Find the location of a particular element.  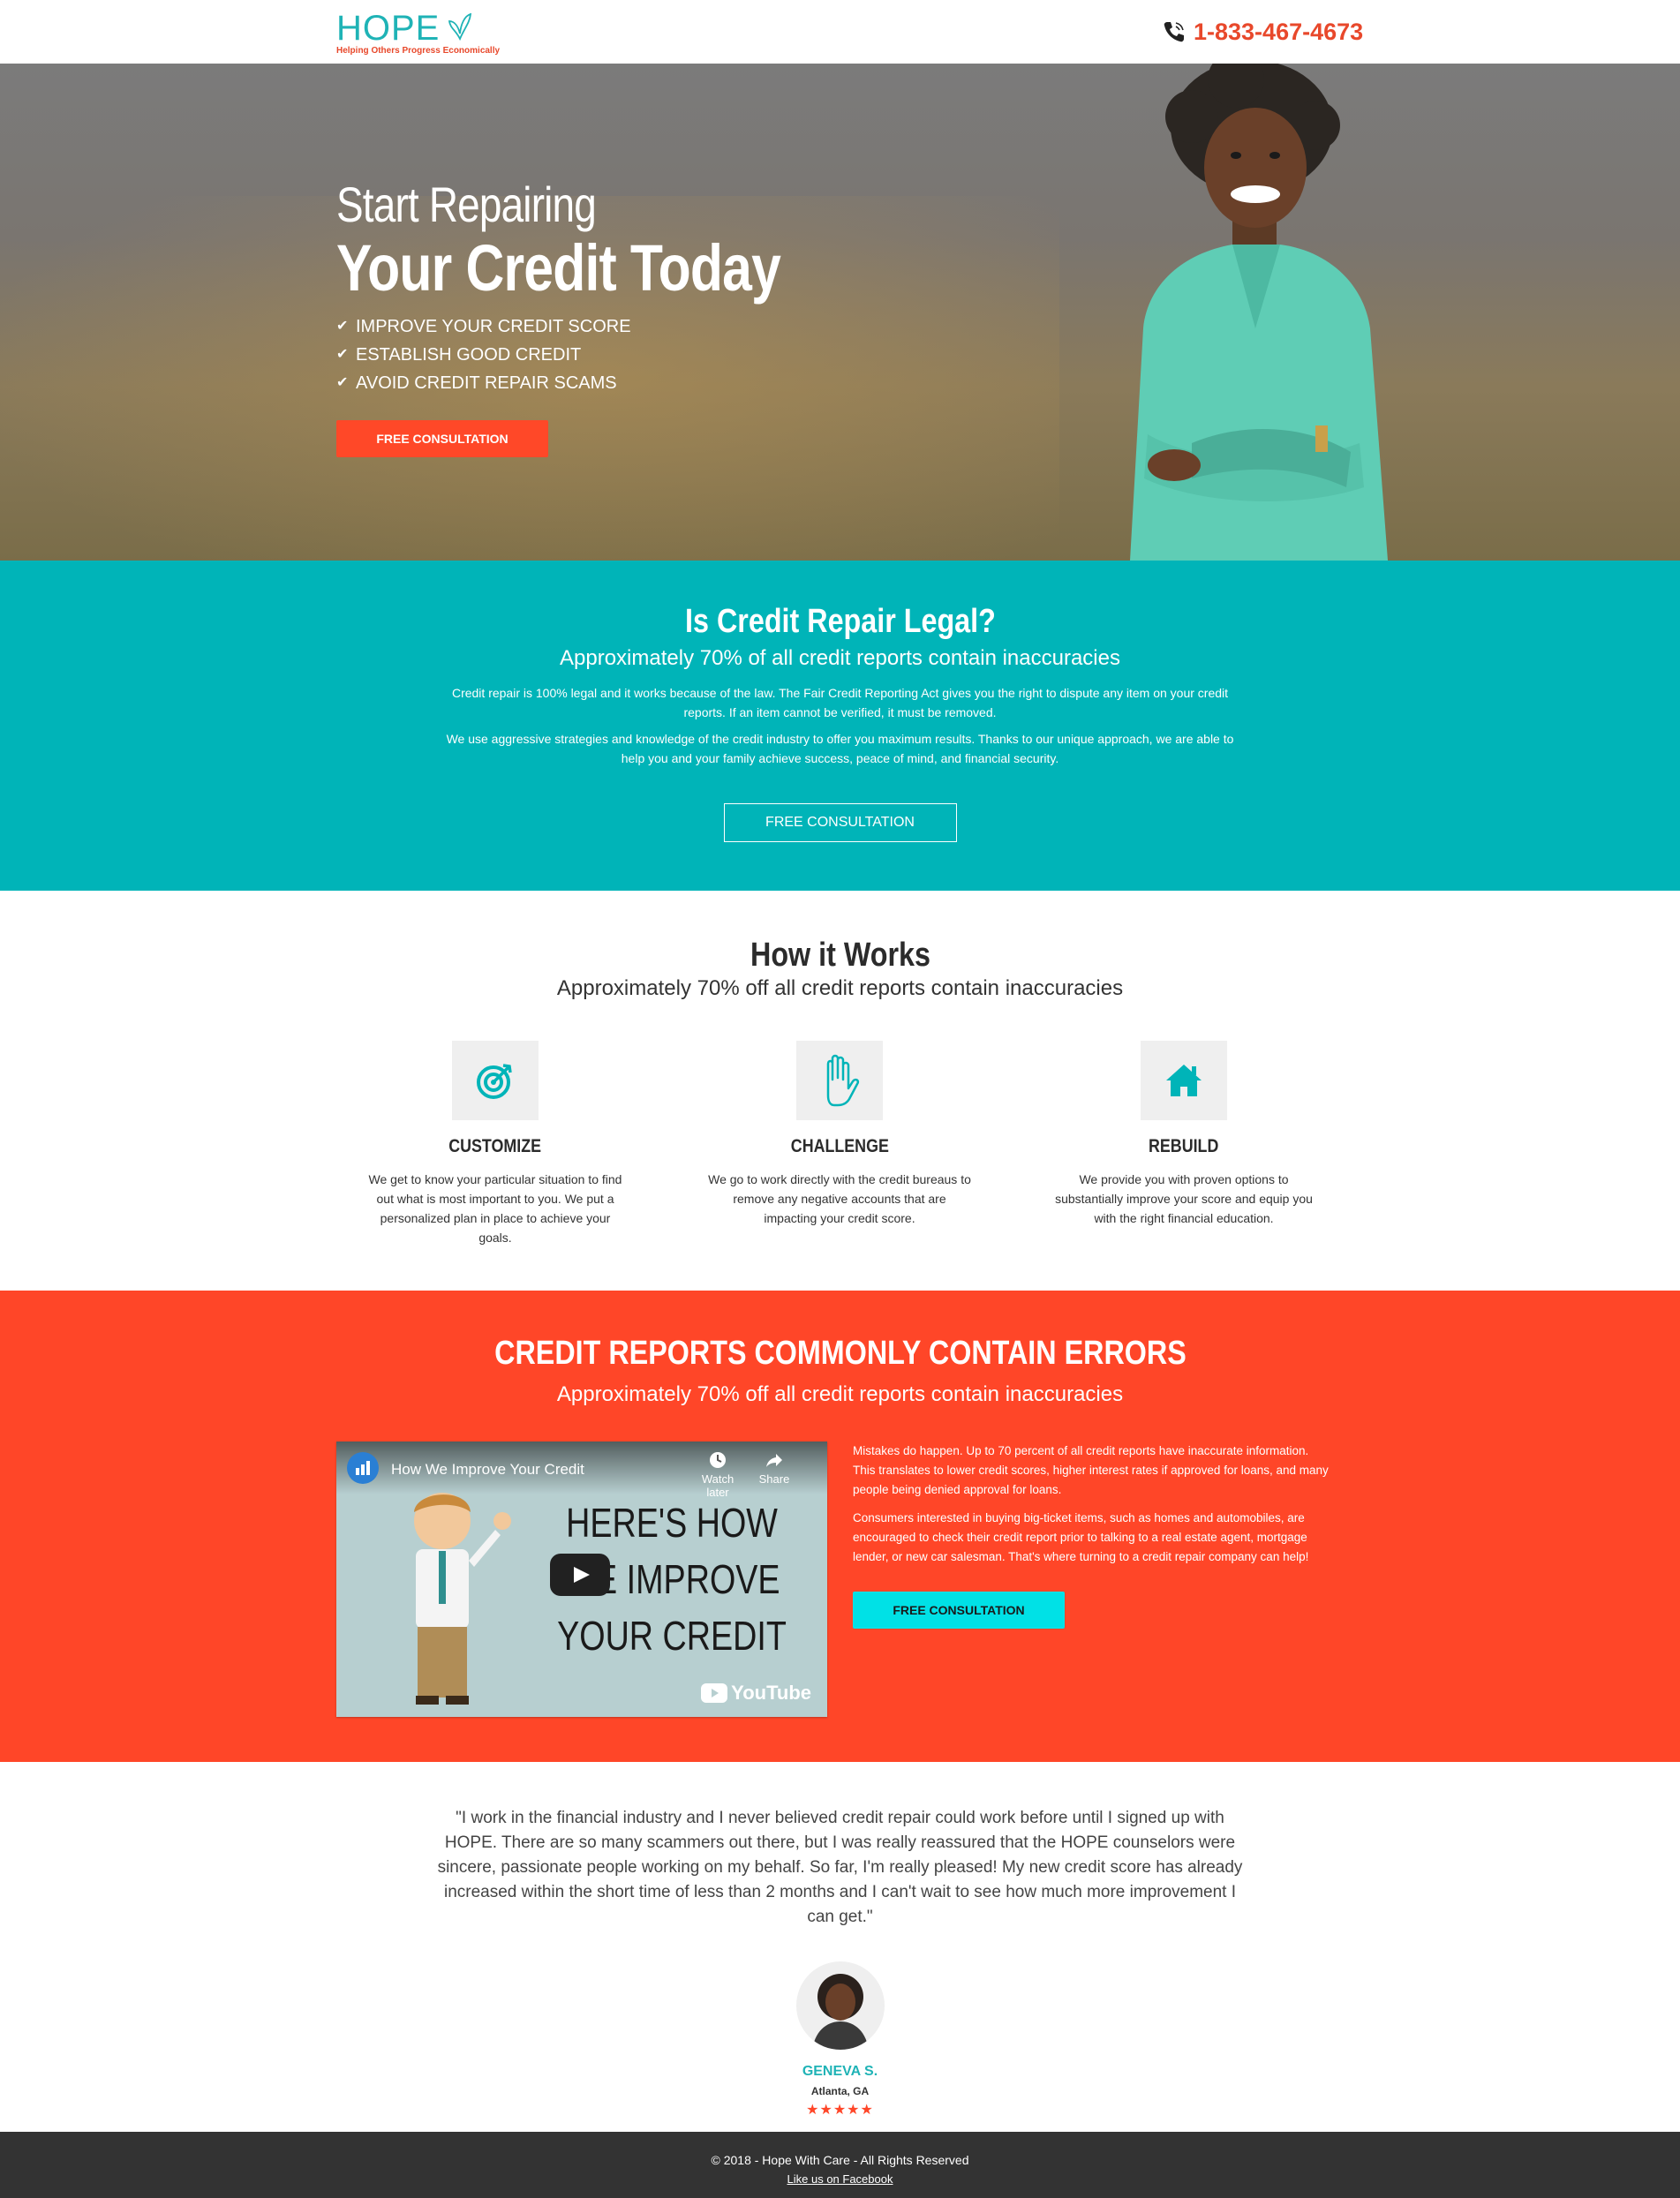

logo-wordmark: HOPE is located at coordinates (388, 28).